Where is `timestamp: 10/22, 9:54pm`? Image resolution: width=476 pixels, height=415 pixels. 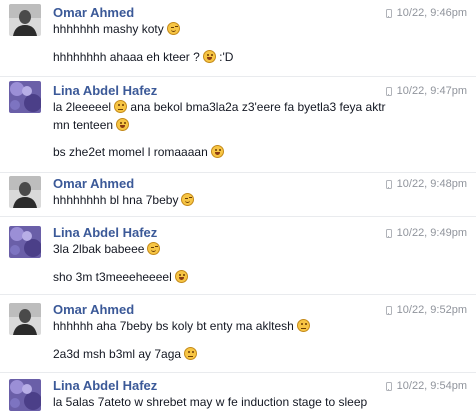 timestamp: 10/22, 9:54pm is located at coordinates (426, 386).